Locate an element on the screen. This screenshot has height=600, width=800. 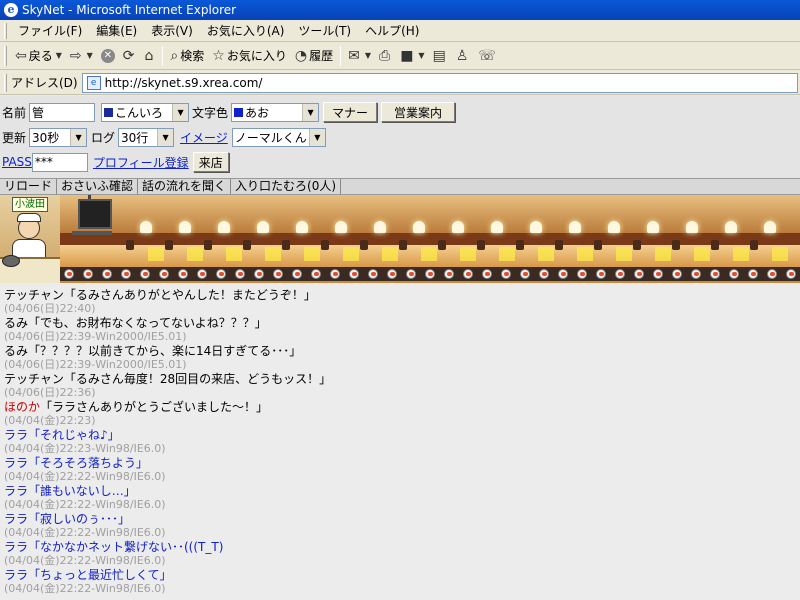
mail-button: ✉ ▼ is located at coordinates (359, 56).